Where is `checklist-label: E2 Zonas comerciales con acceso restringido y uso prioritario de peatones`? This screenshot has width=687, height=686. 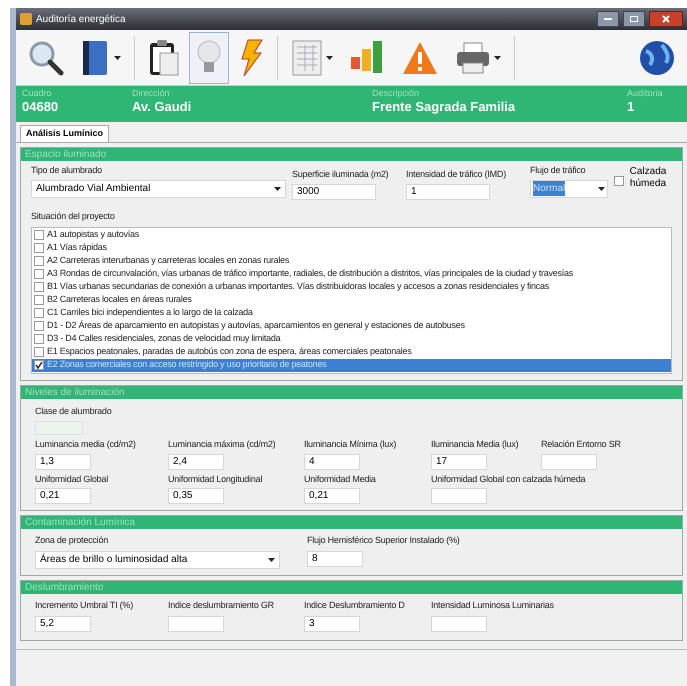
checklist-label: E2 Zonas comerciales con acceso restringido y uso prioritario de peatones is located at coordinates (186, 365).